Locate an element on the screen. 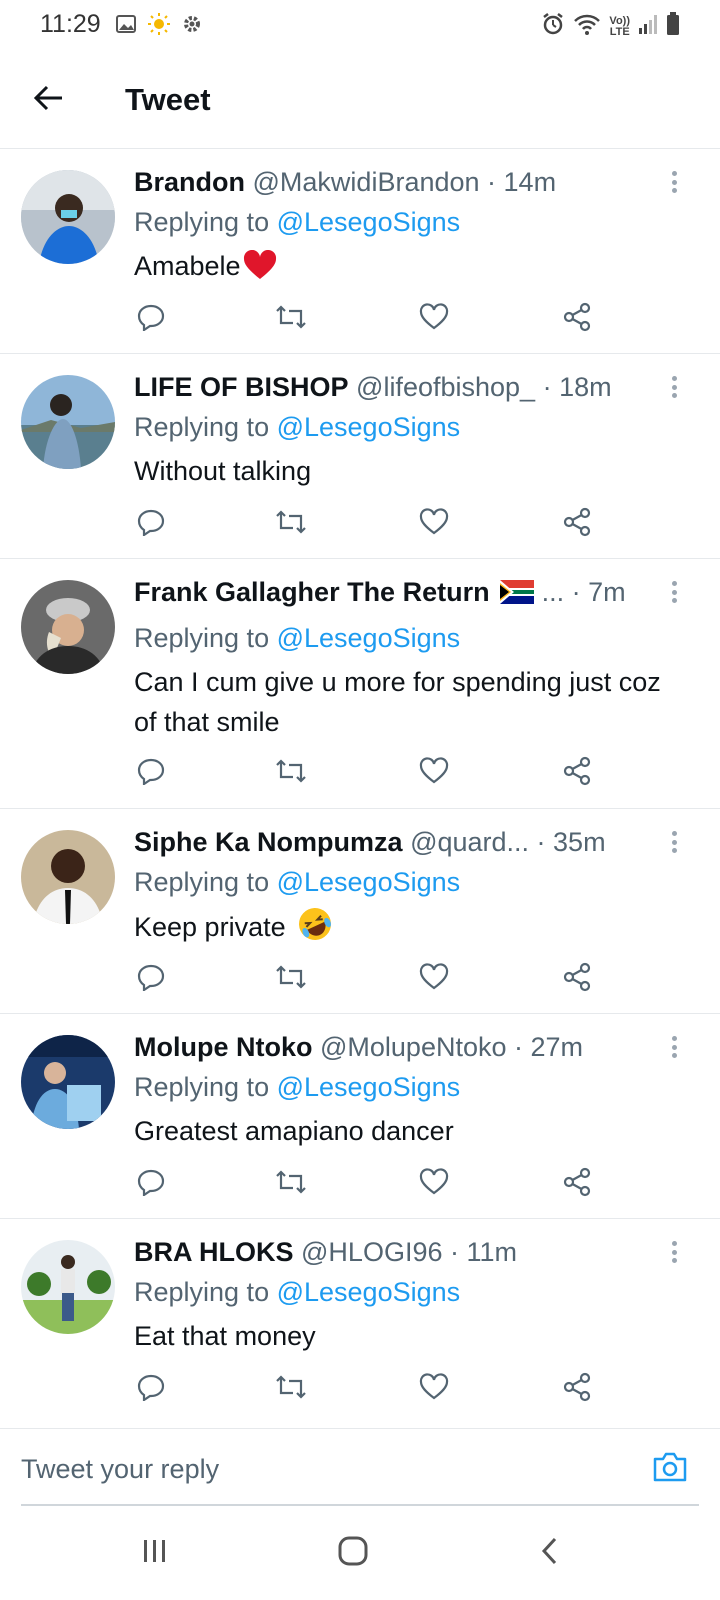  status-bar: 11:29 Vo)) LTE is located at coordinates (360, 26).